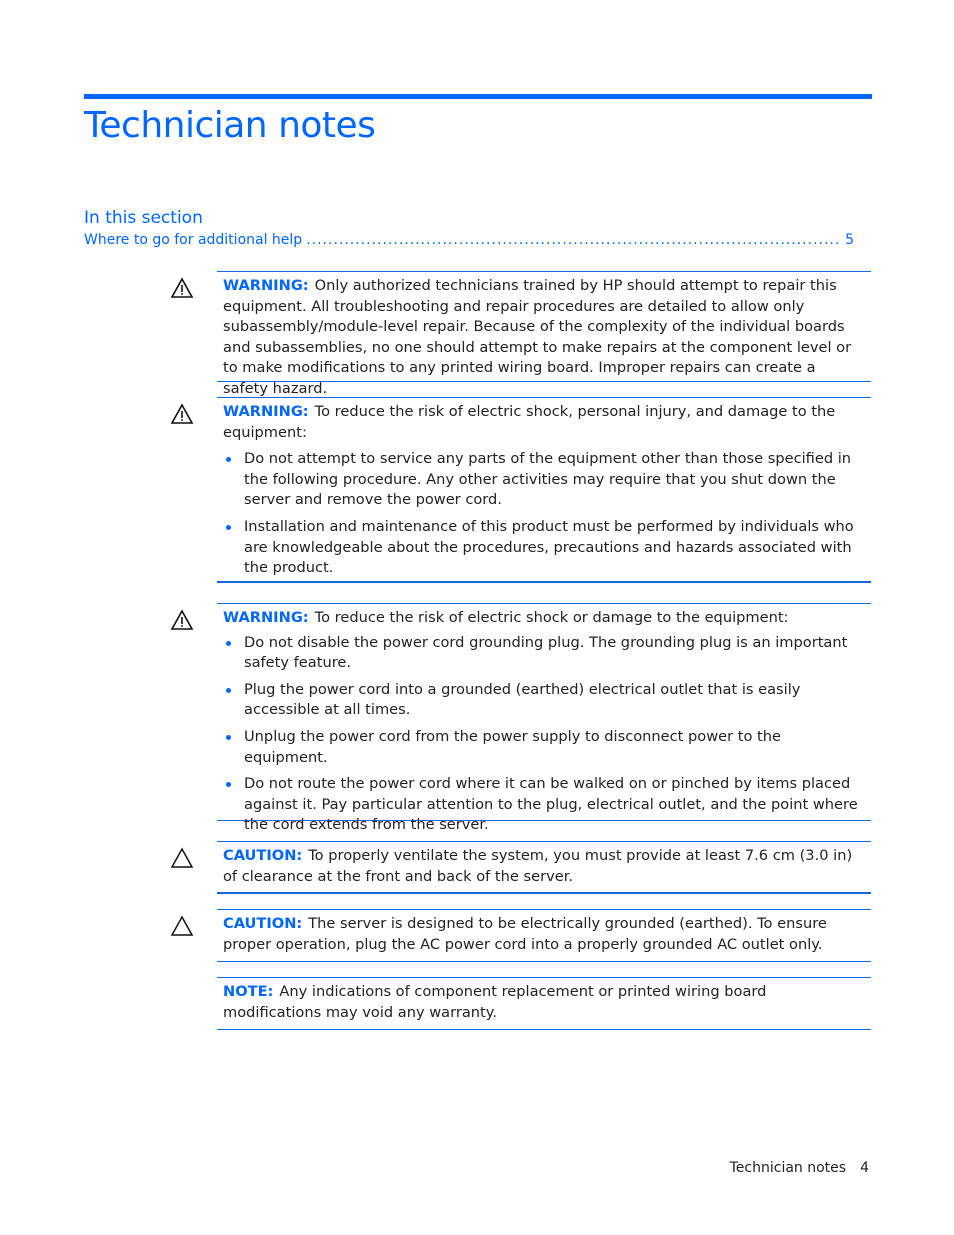 Image resolution: width=954 pixels, height=1235 pixels. I want to click on footer-section-title: Technician notes, so click(788, 1168).